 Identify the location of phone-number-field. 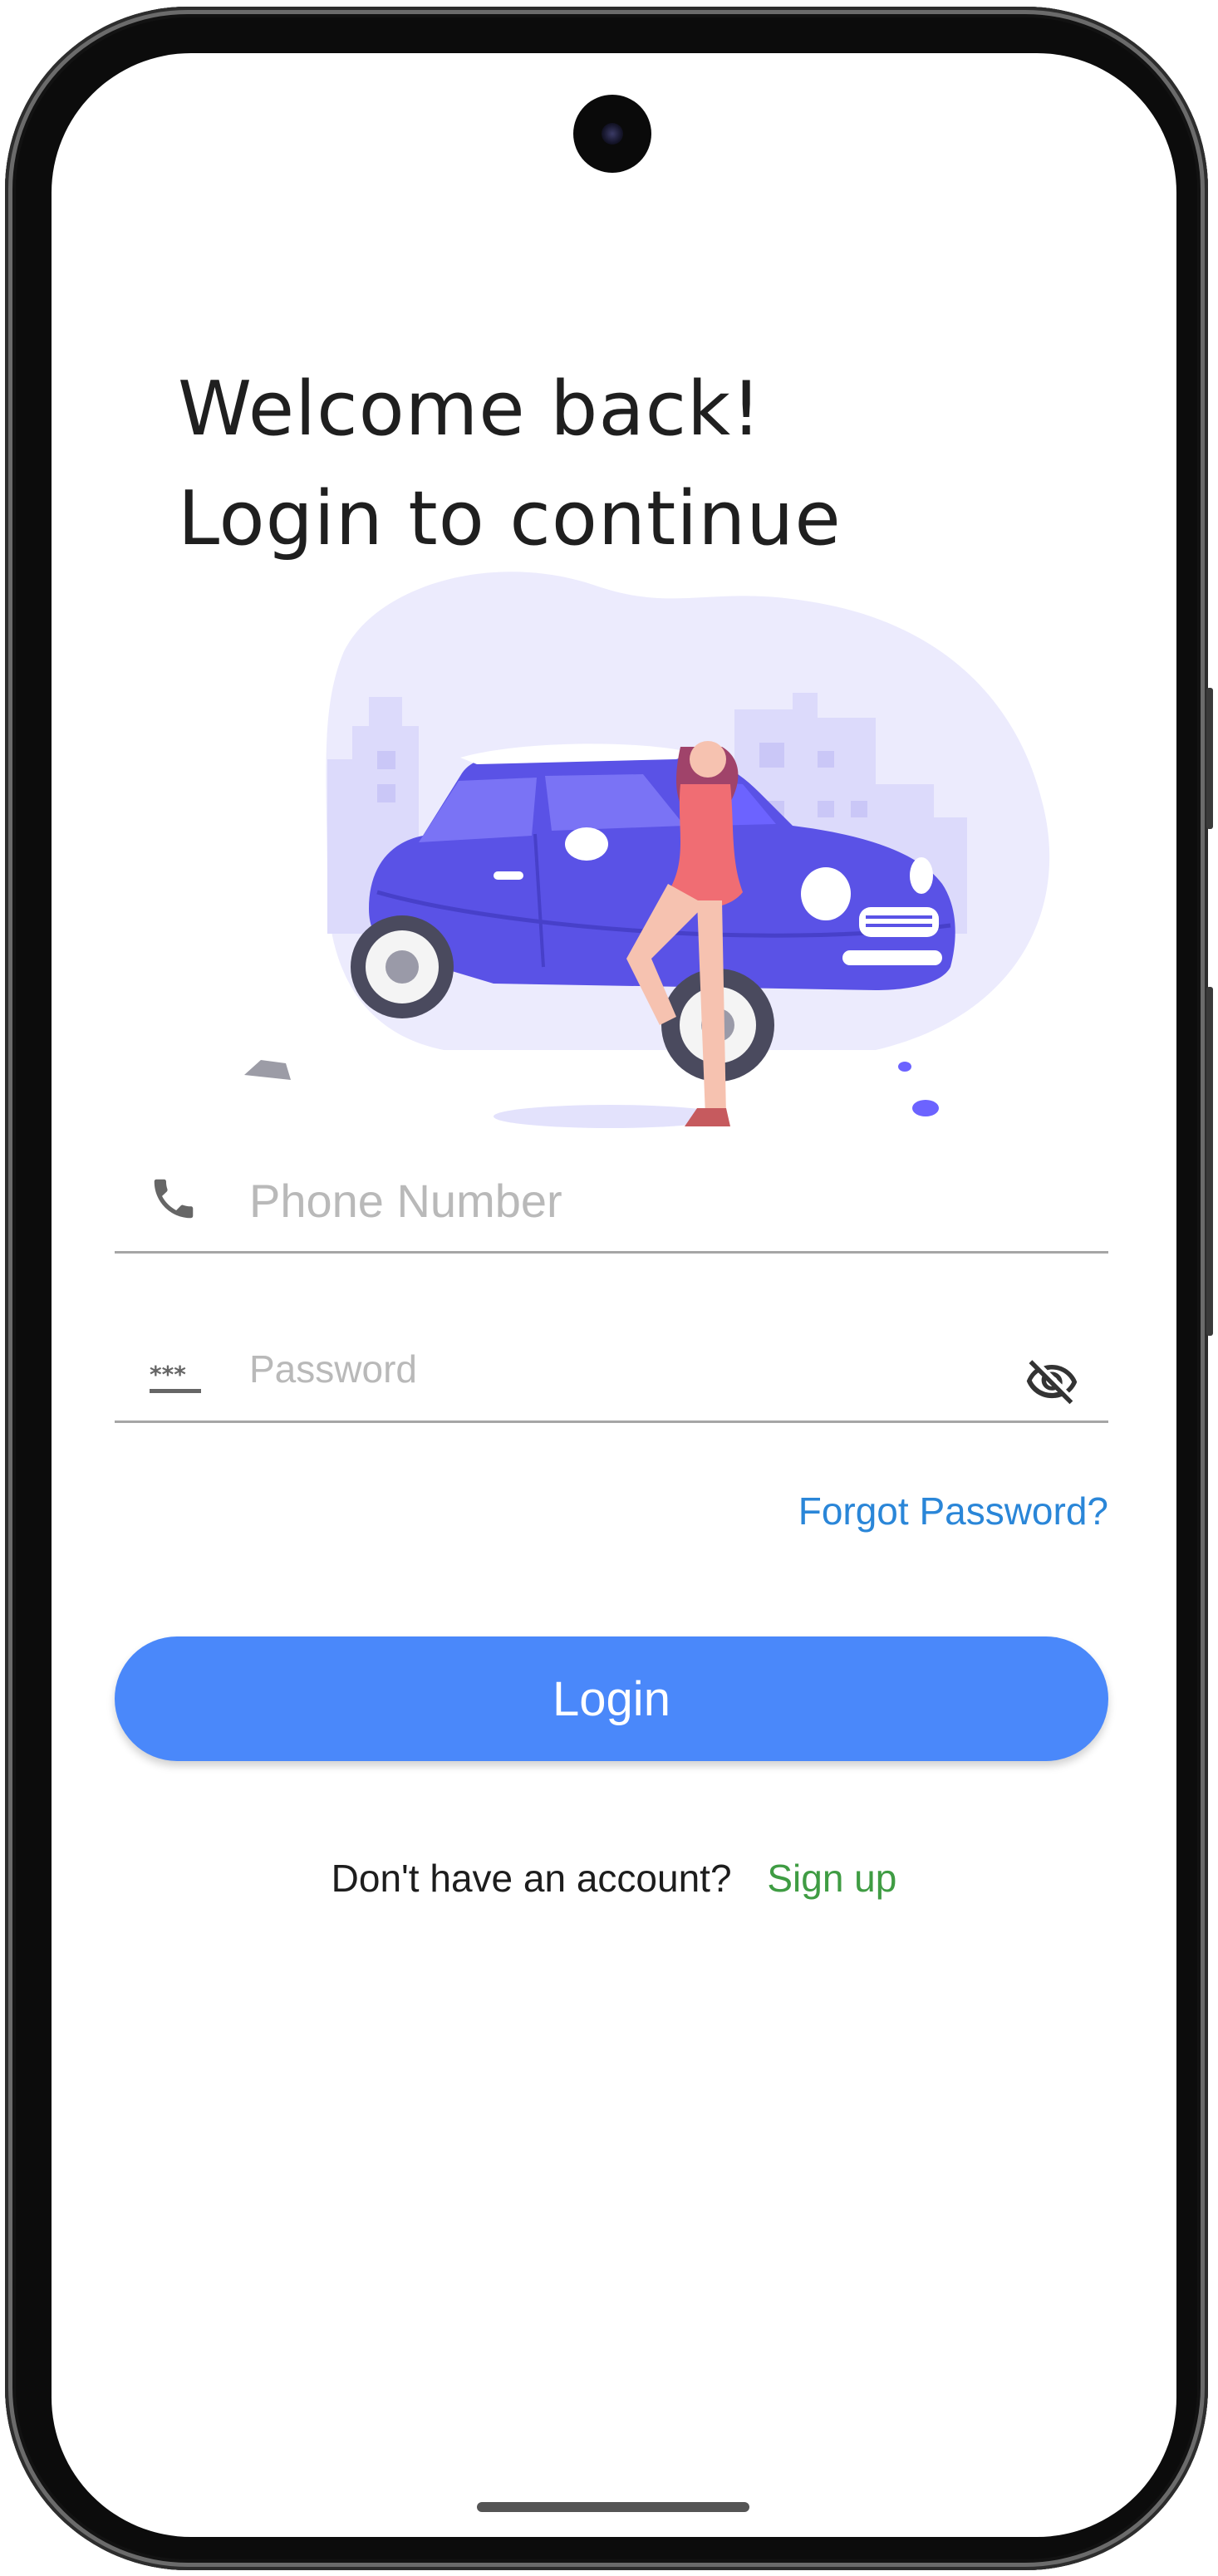
(611, 1202).